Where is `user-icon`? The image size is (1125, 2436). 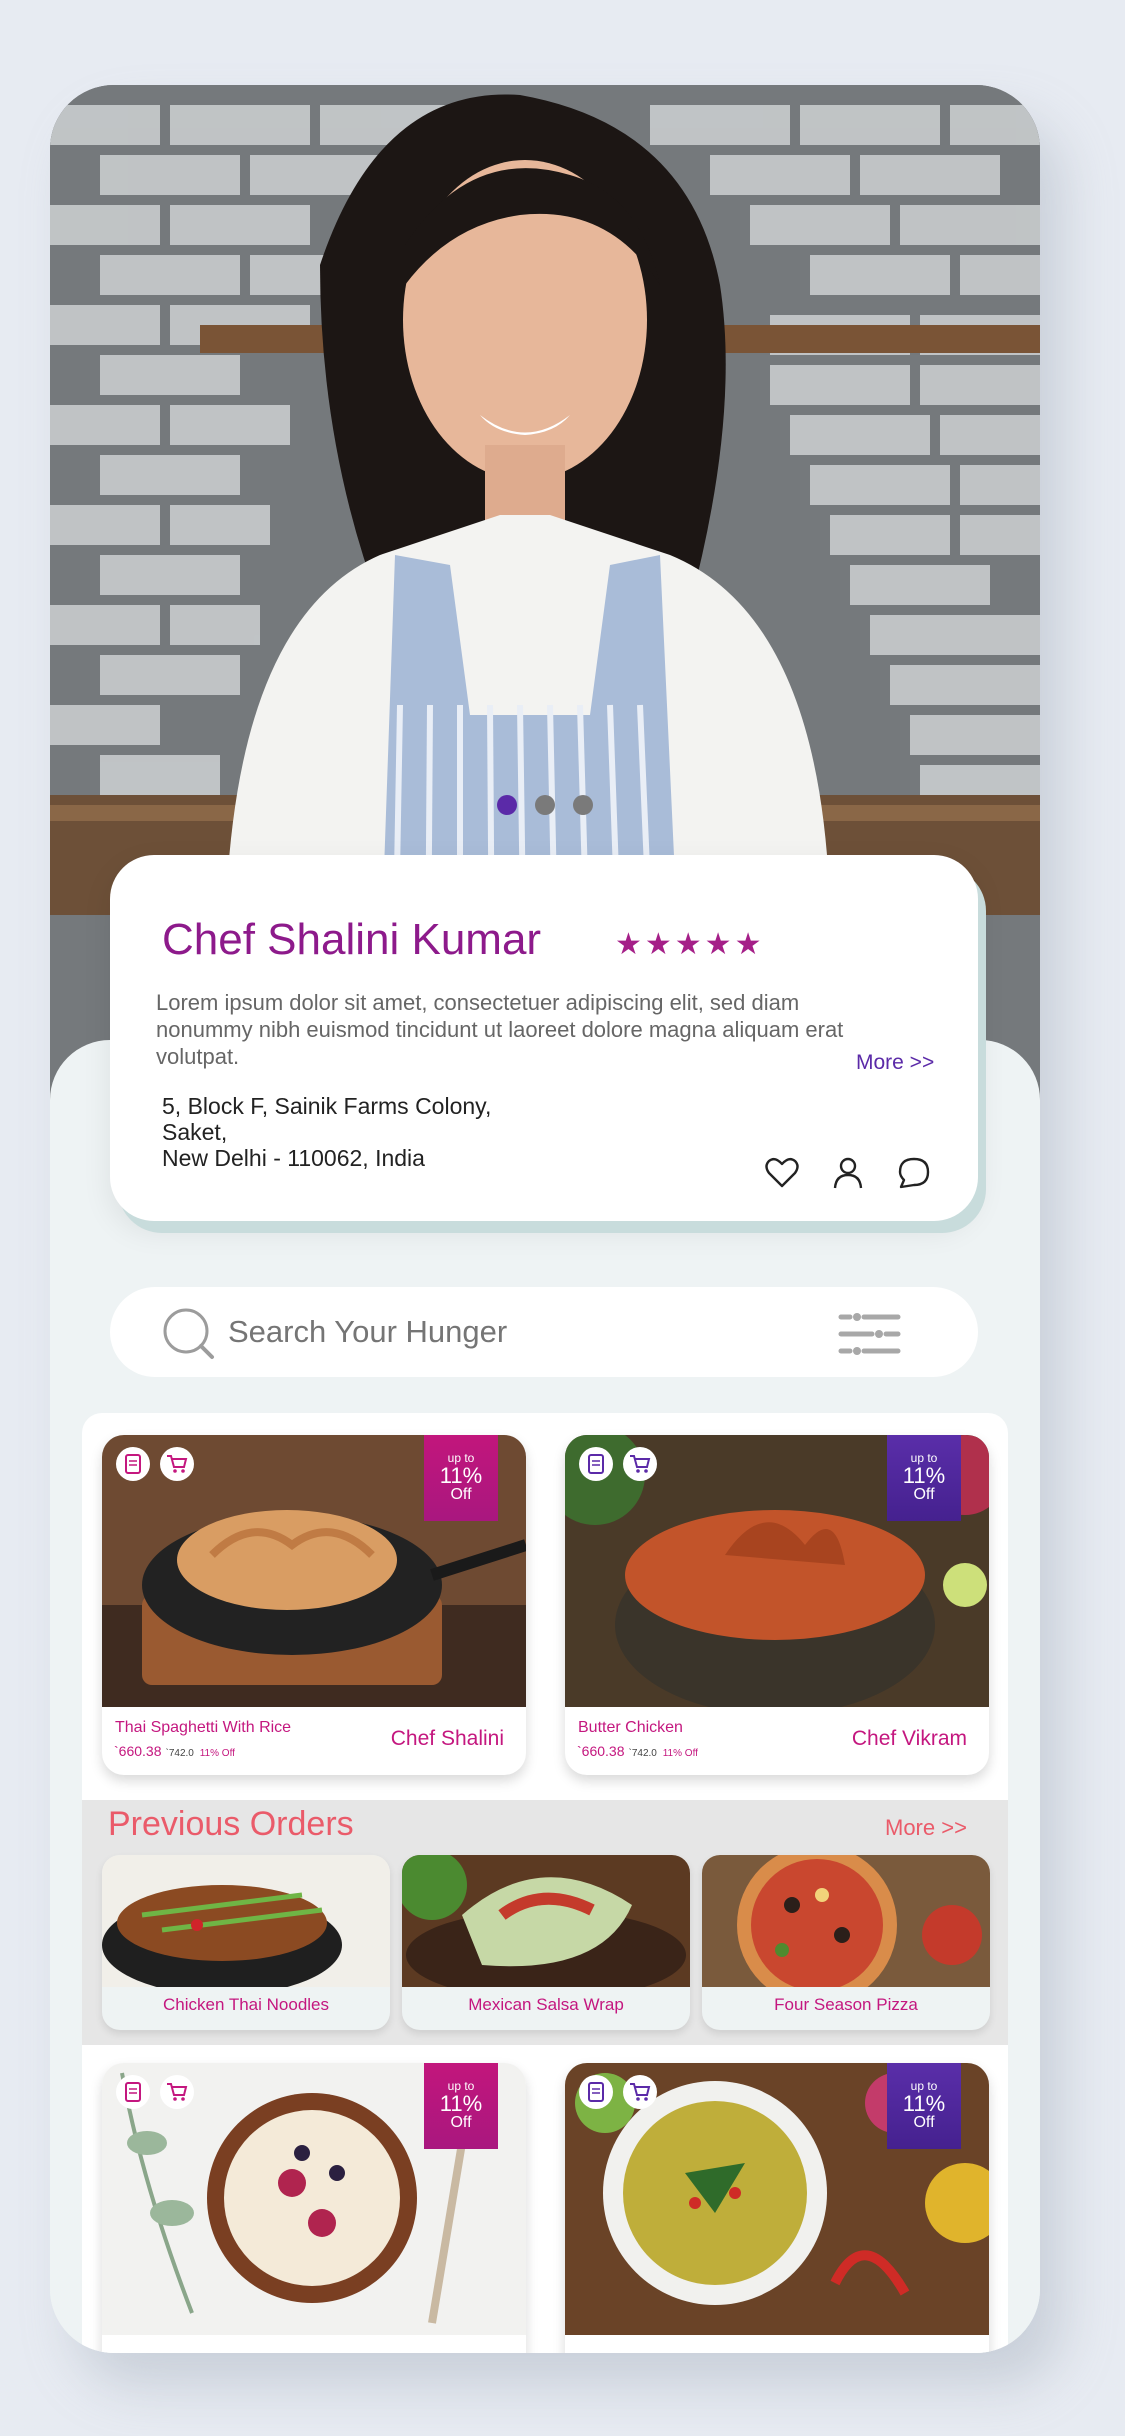 user-icon is located at coordinates (848, 1173).